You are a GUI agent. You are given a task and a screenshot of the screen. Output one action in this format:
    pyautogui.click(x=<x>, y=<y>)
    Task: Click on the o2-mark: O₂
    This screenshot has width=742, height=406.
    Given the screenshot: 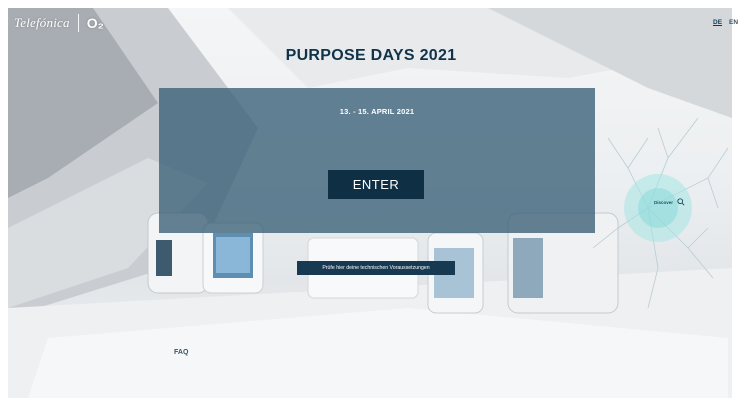 What is the action you would take?
    pyautogui.click(x=95, y=23)
    